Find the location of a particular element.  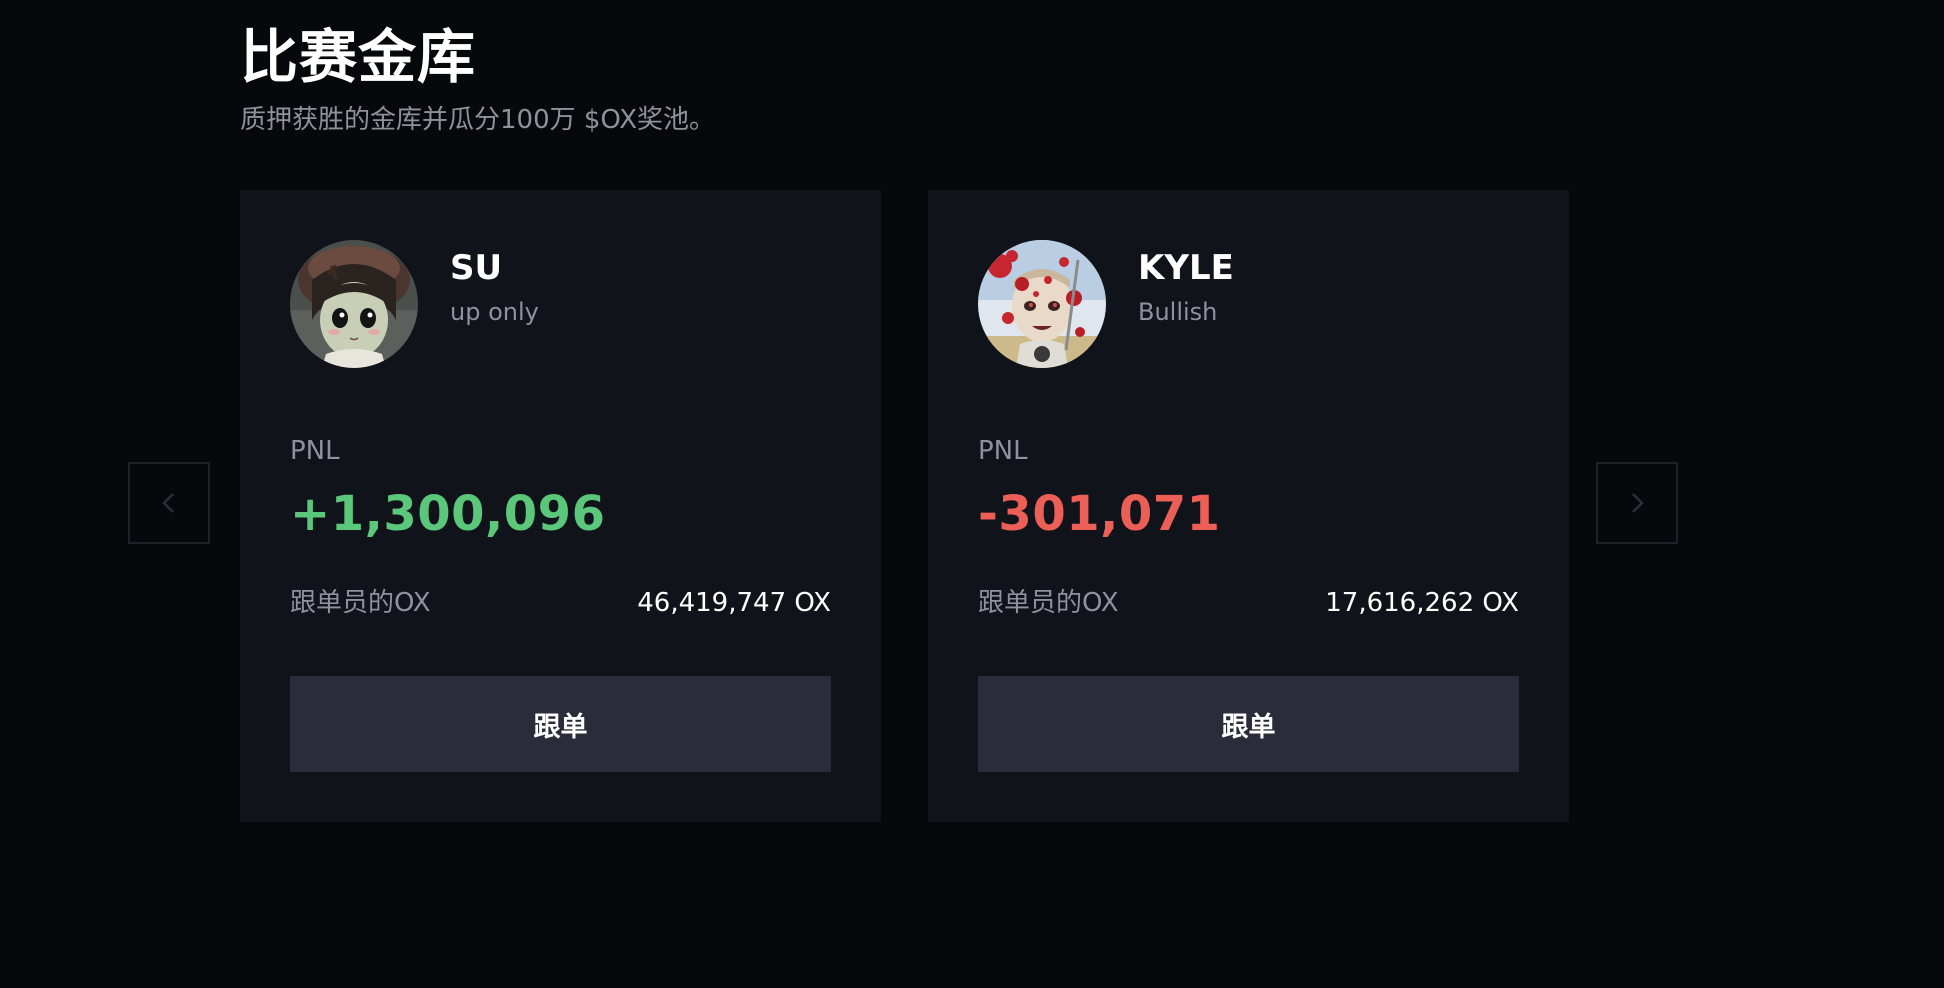

trader-name: SU is located at coordinates (476, 268).